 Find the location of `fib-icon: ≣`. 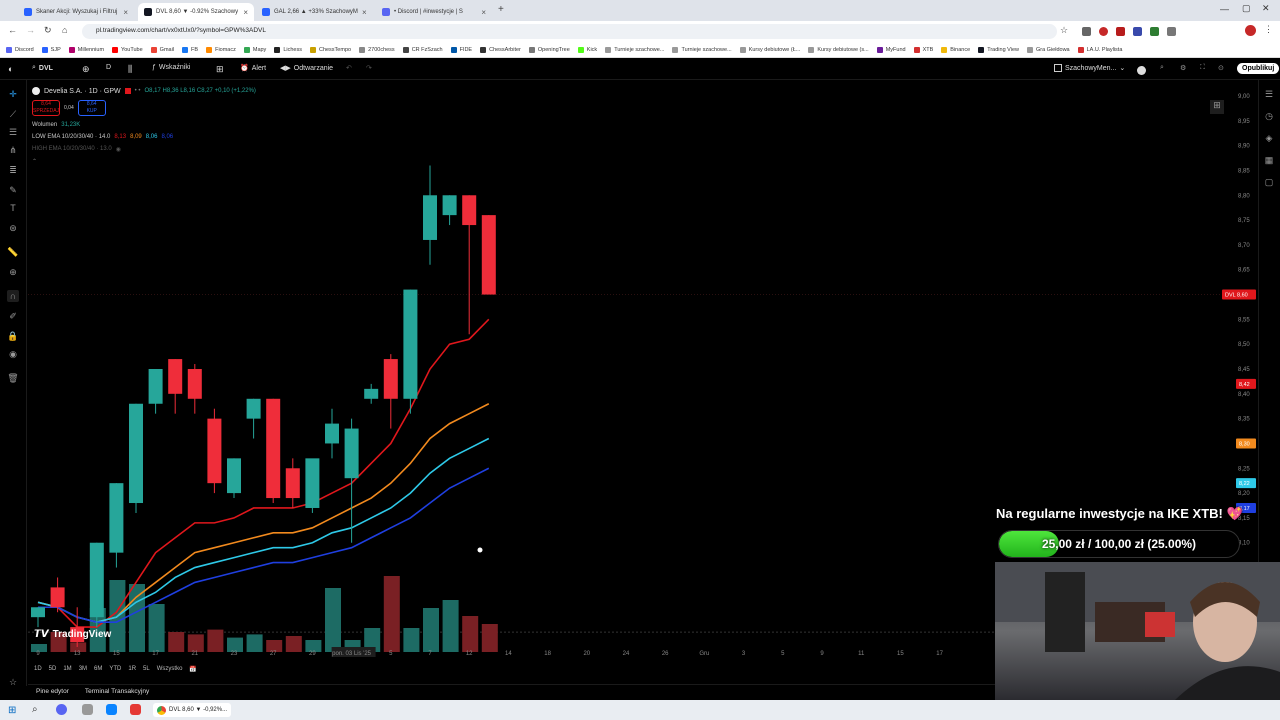

fib-icon: ≣ is located at coordinates (13, 170).